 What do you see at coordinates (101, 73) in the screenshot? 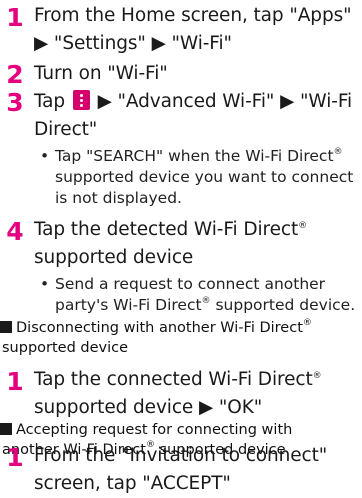
I see `step-text: Turn on "Wi-Fi"` at bounding box center [101, 73].